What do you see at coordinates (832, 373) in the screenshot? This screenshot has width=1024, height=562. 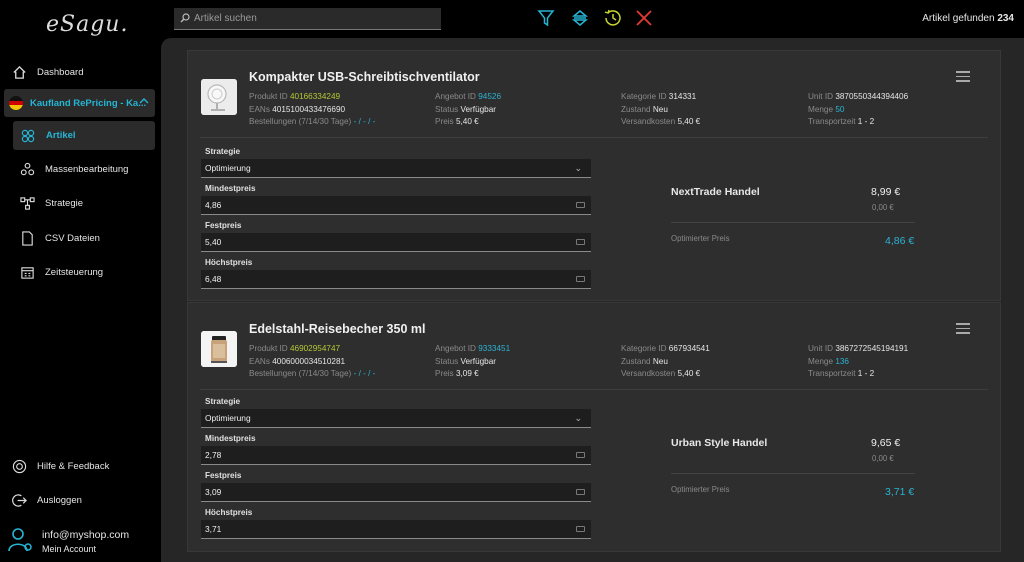 I see `label: Transportzeit` at bounding box center [832, 373].